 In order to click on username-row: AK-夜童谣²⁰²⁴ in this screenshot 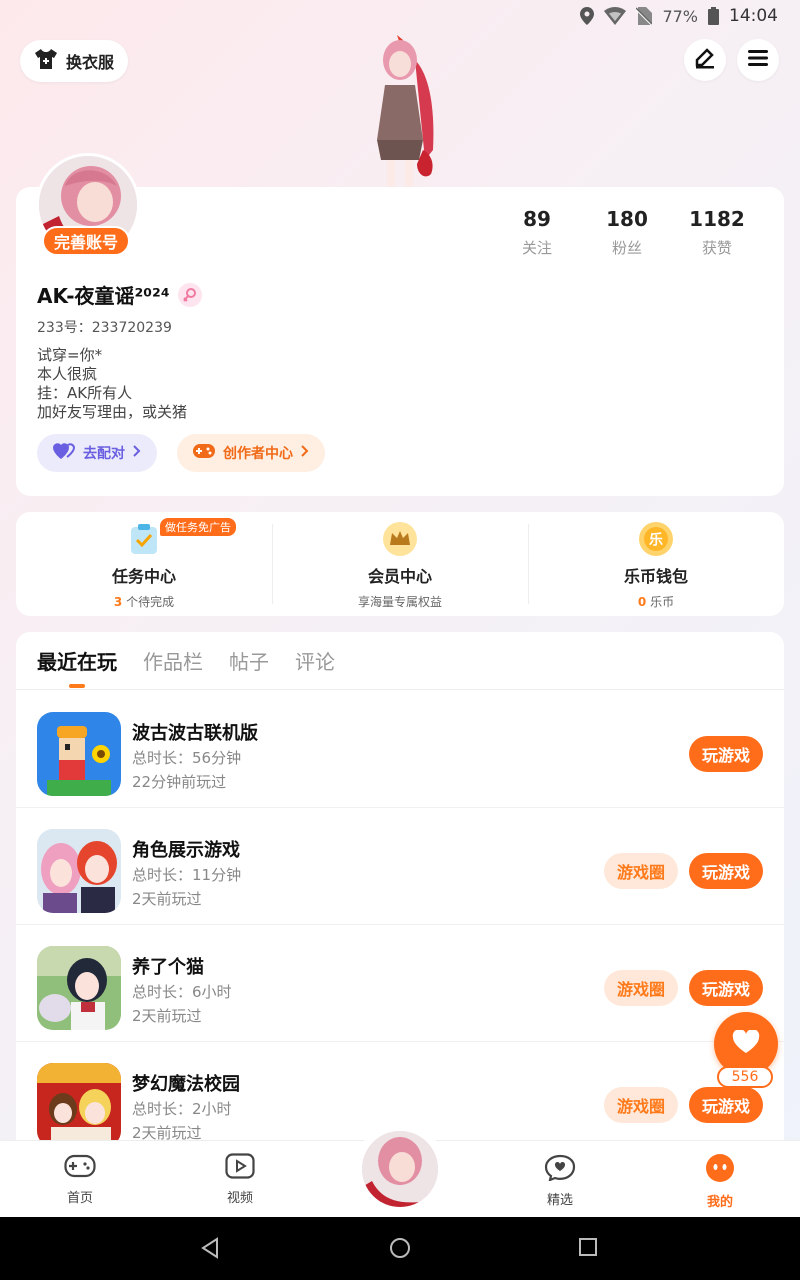, I will do `click(119, 294)`.